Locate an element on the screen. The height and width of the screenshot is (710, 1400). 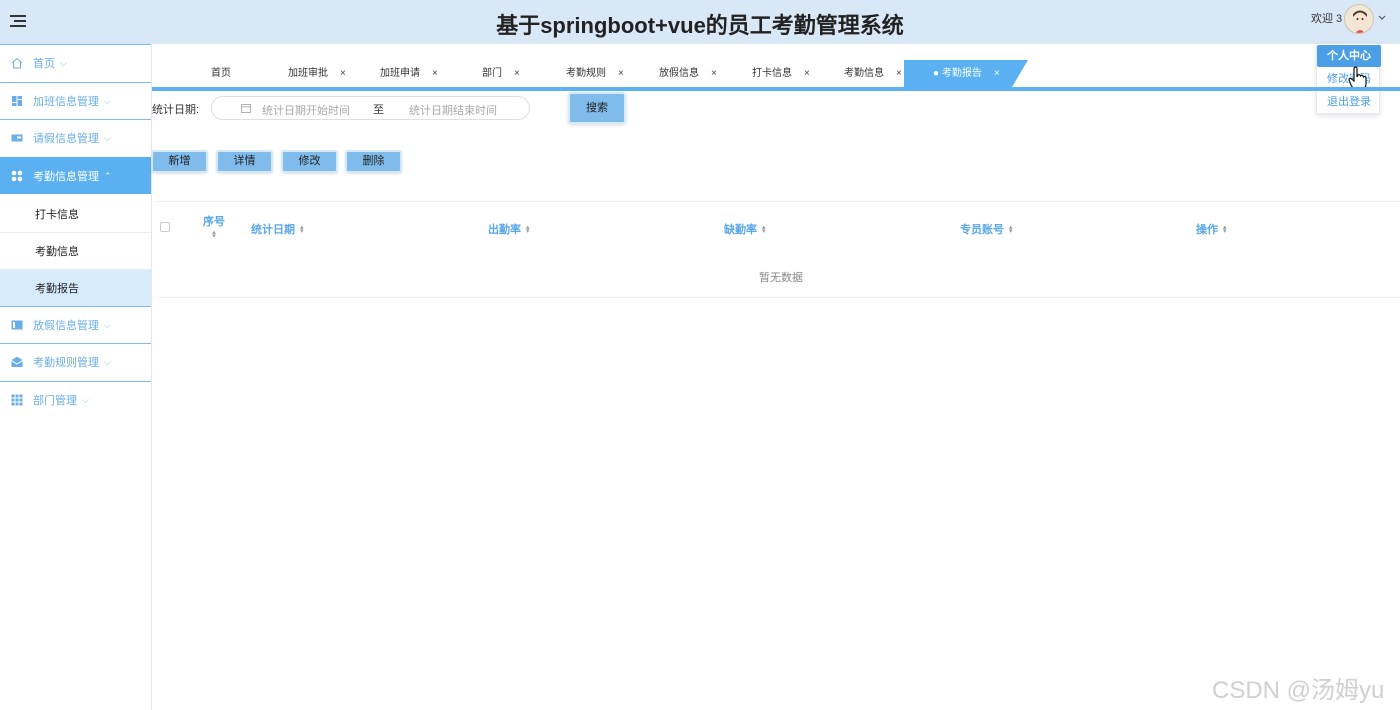
sidebar-item-rules: 考勤规则管理 ⌵ is located at coordinates (75, 361).